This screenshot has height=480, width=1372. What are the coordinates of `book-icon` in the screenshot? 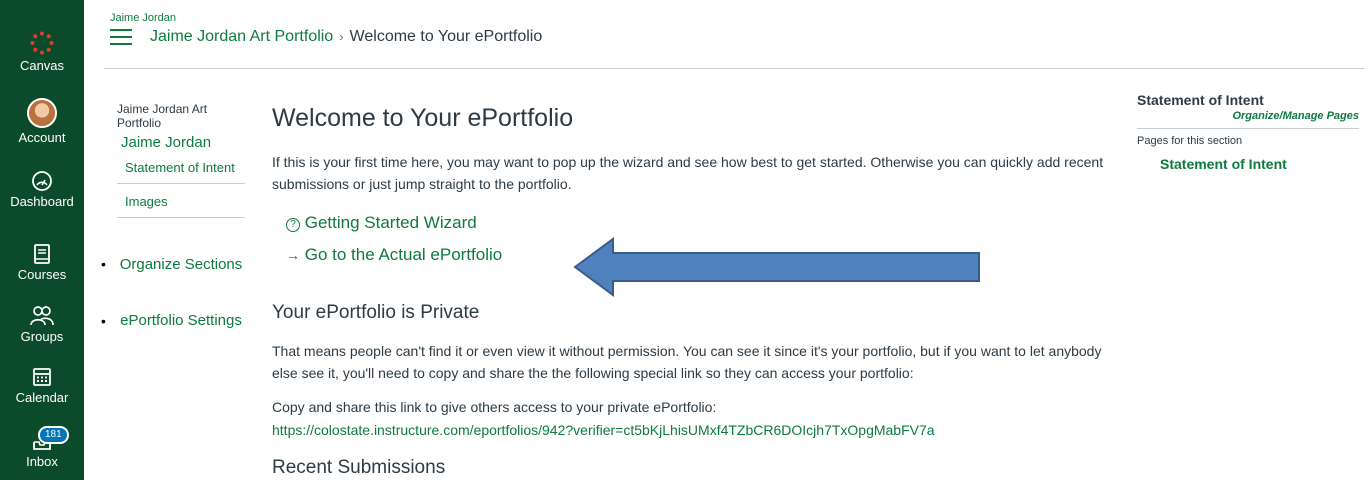 It's located at (42, 254).